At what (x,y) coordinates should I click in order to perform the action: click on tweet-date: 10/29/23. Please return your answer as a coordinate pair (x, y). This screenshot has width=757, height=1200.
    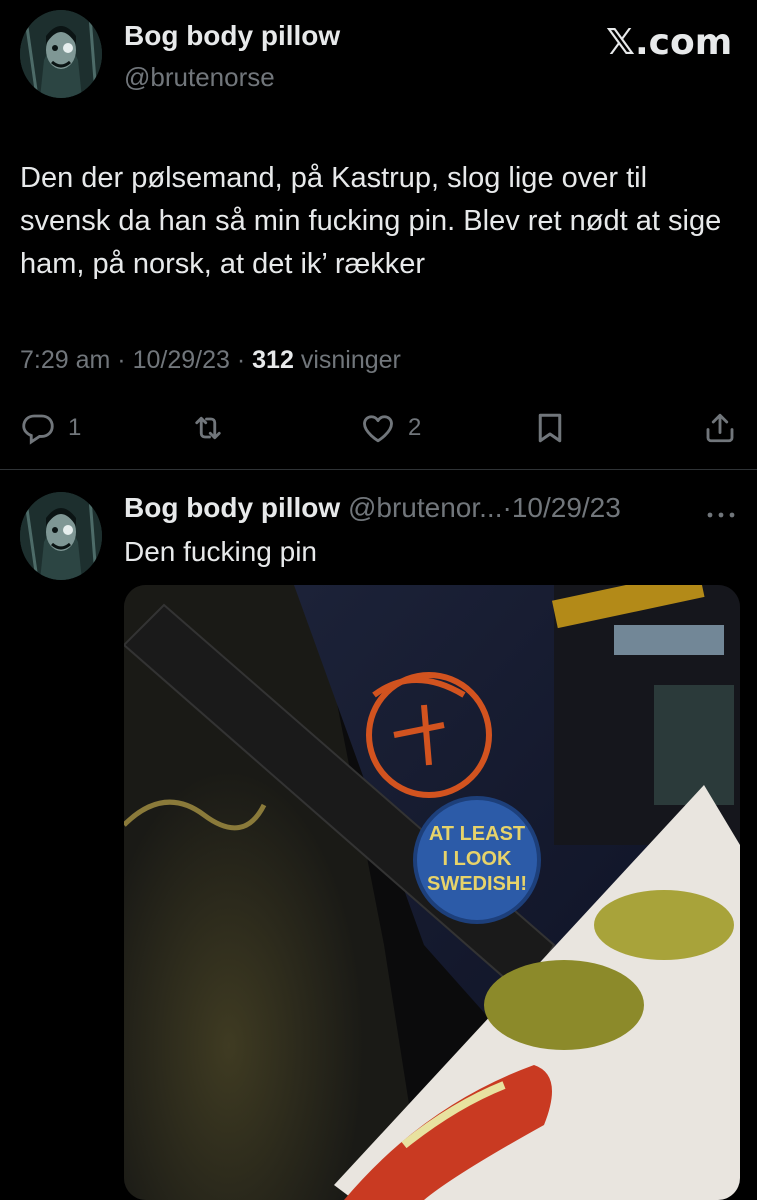
    Looking at the image, I should click on (181, 360).